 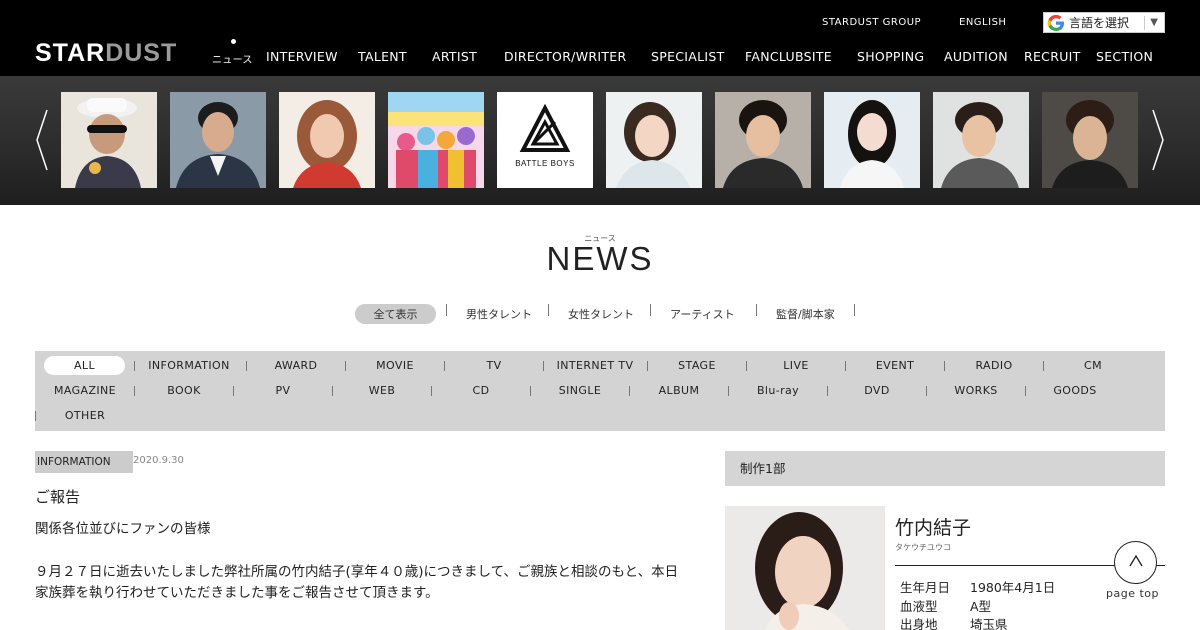 I want to click on talent-name-kana: タケウチユウコ, so click(x=923, y=547).